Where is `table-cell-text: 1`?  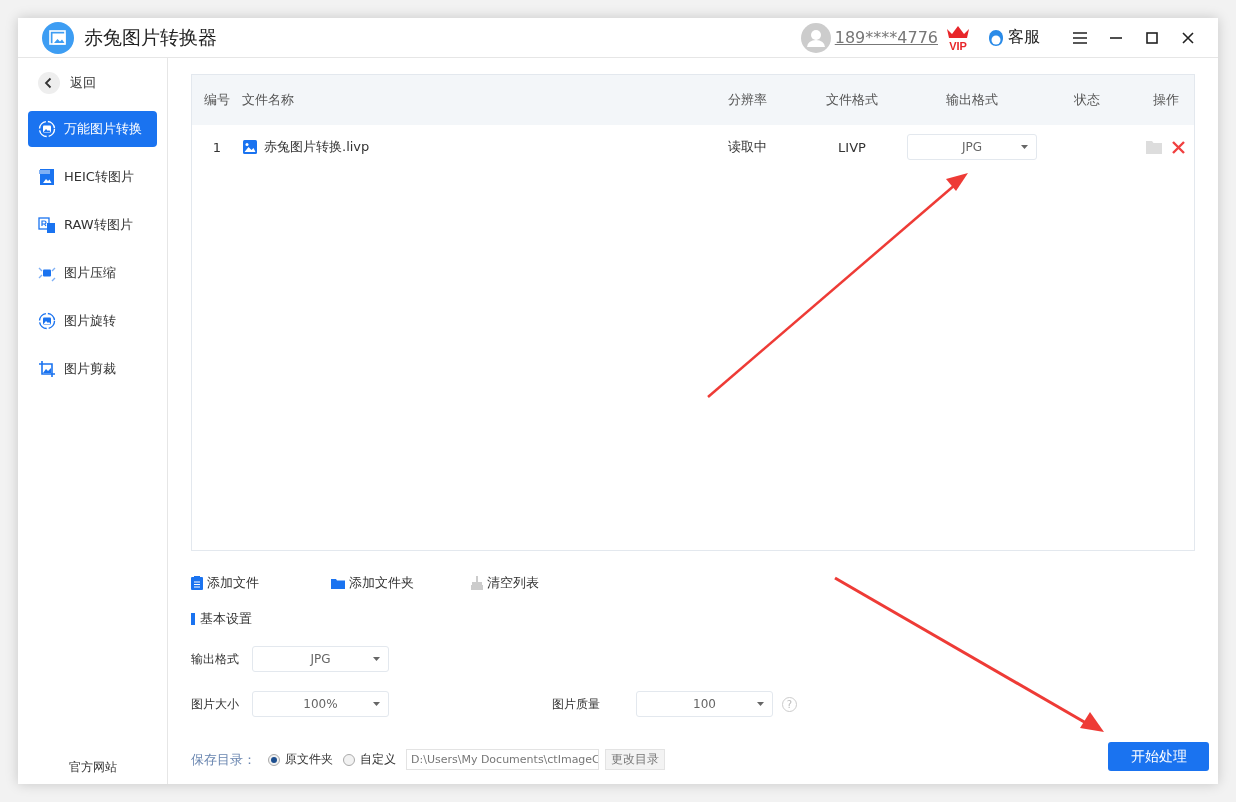 table-cell-text: 1 is located at coordinates (217, 147).